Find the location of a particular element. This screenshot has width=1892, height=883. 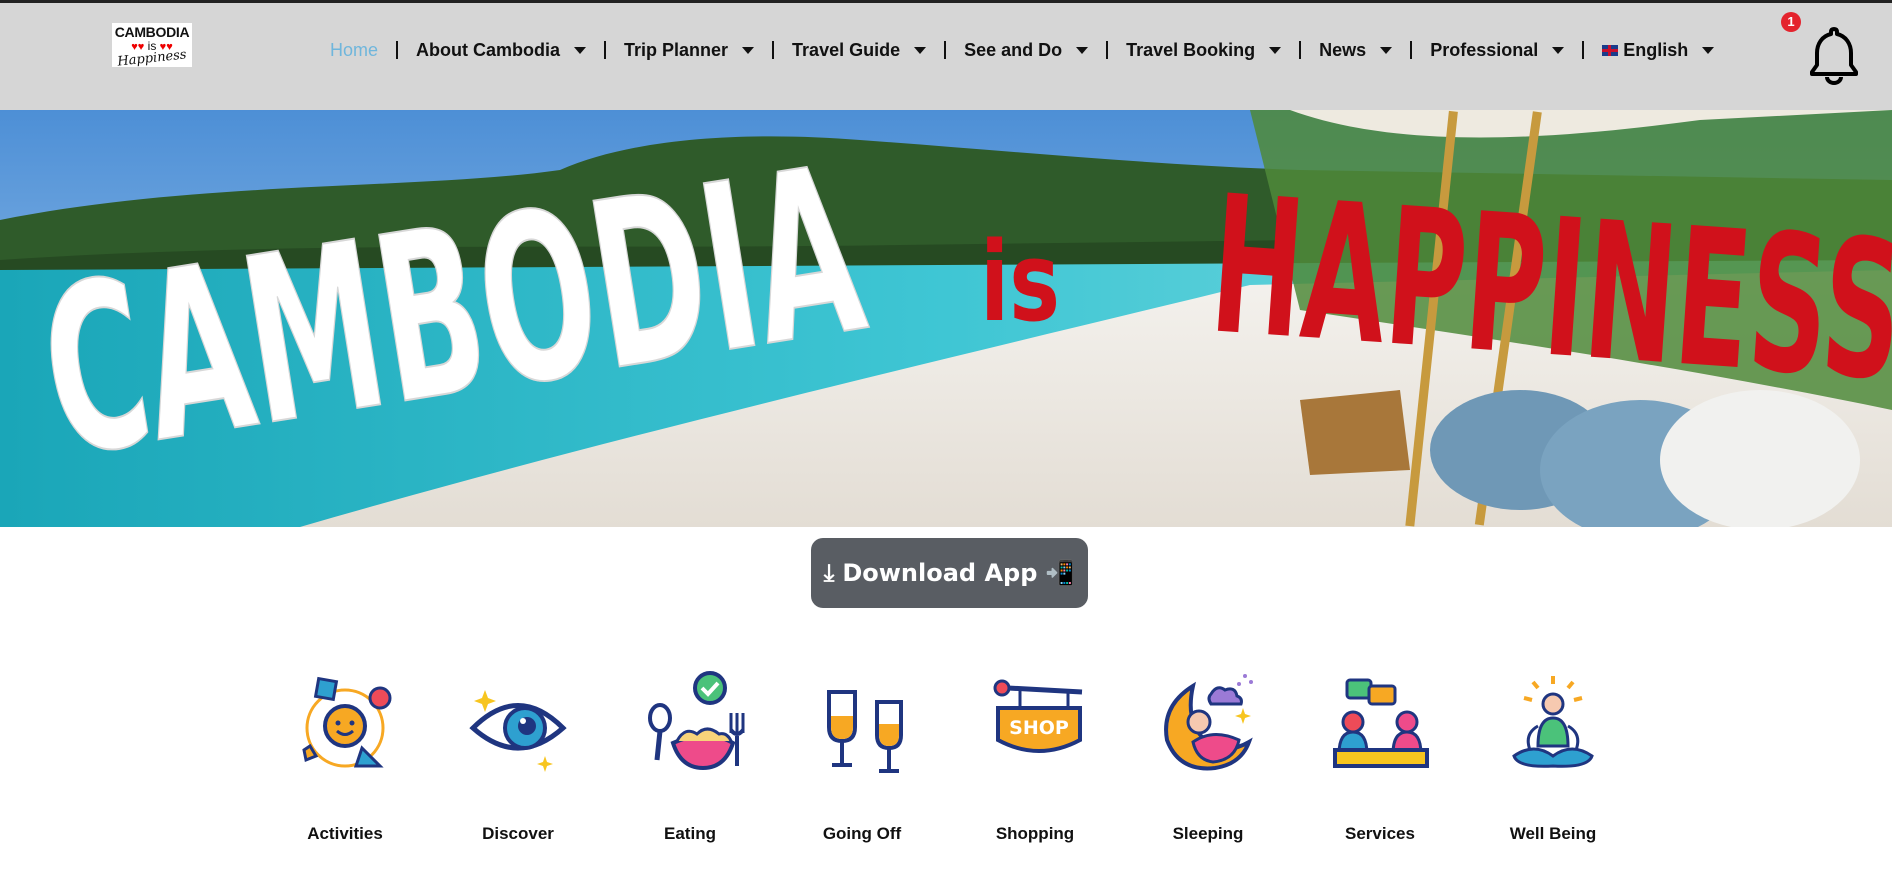

nav-see-and-do-label: See and Do is located at coordinates (1013, 49).